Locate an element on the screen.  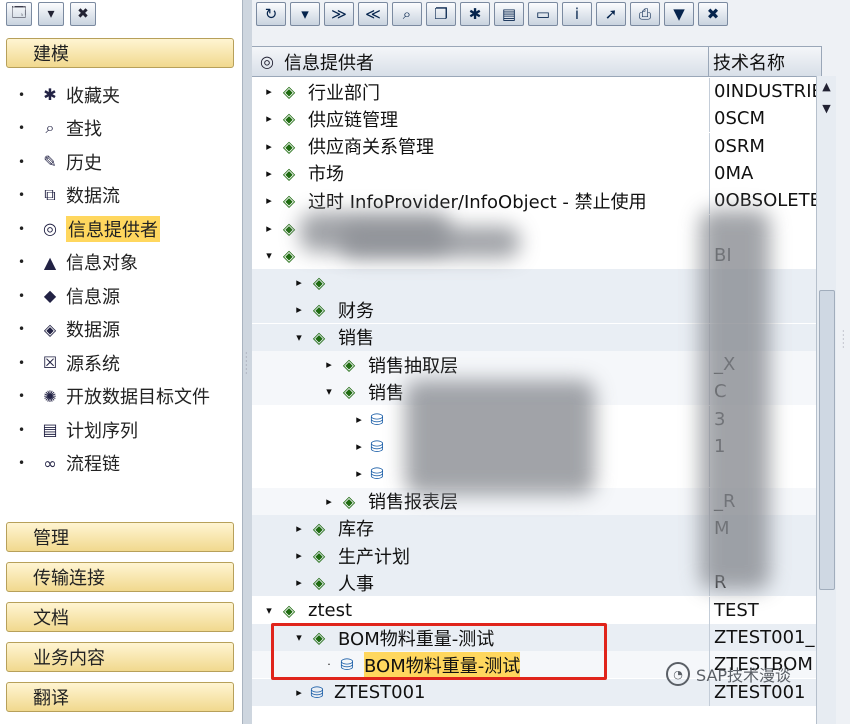
nav-item: • ✎ 历史 is located at coordinates (114, 162).